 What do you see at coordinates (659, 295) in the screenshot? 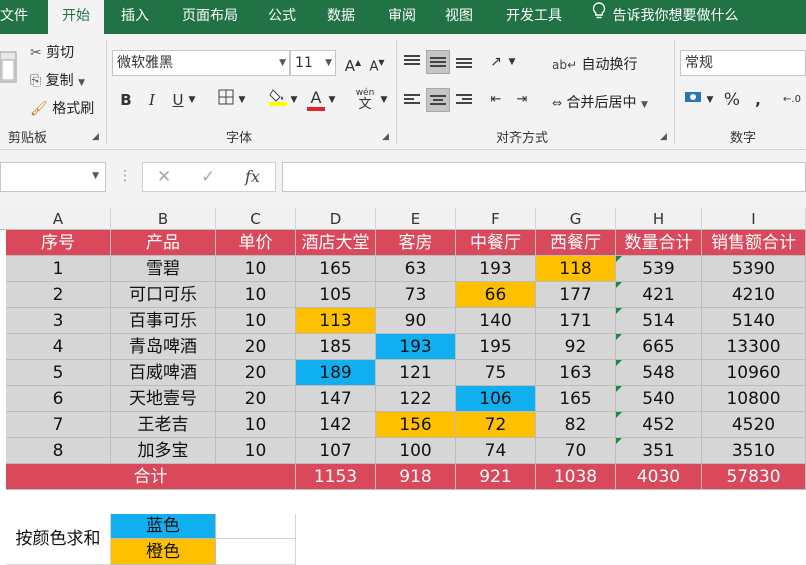
I see `table-cell: 421` at bounding box center [659, 295].